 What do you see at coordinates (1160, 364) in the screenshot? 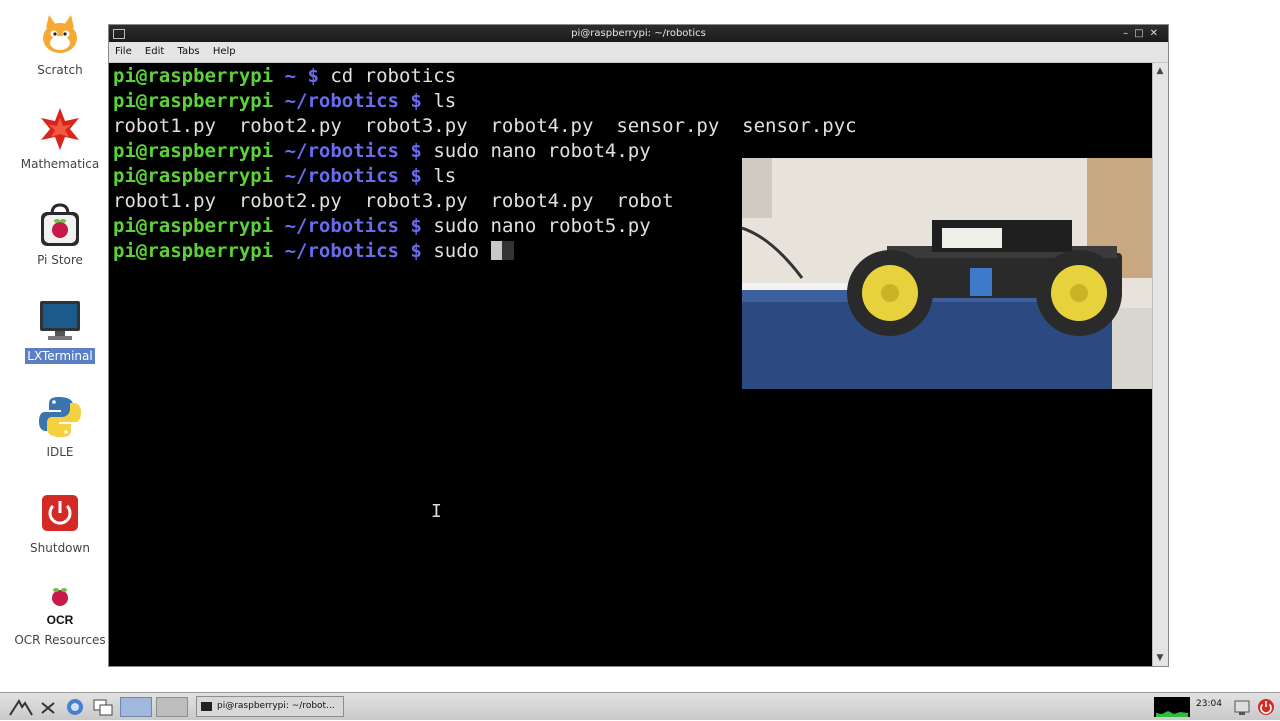
I see `terminal-scrollbar: ▲ ▼` at bounding box center [1160, 364].